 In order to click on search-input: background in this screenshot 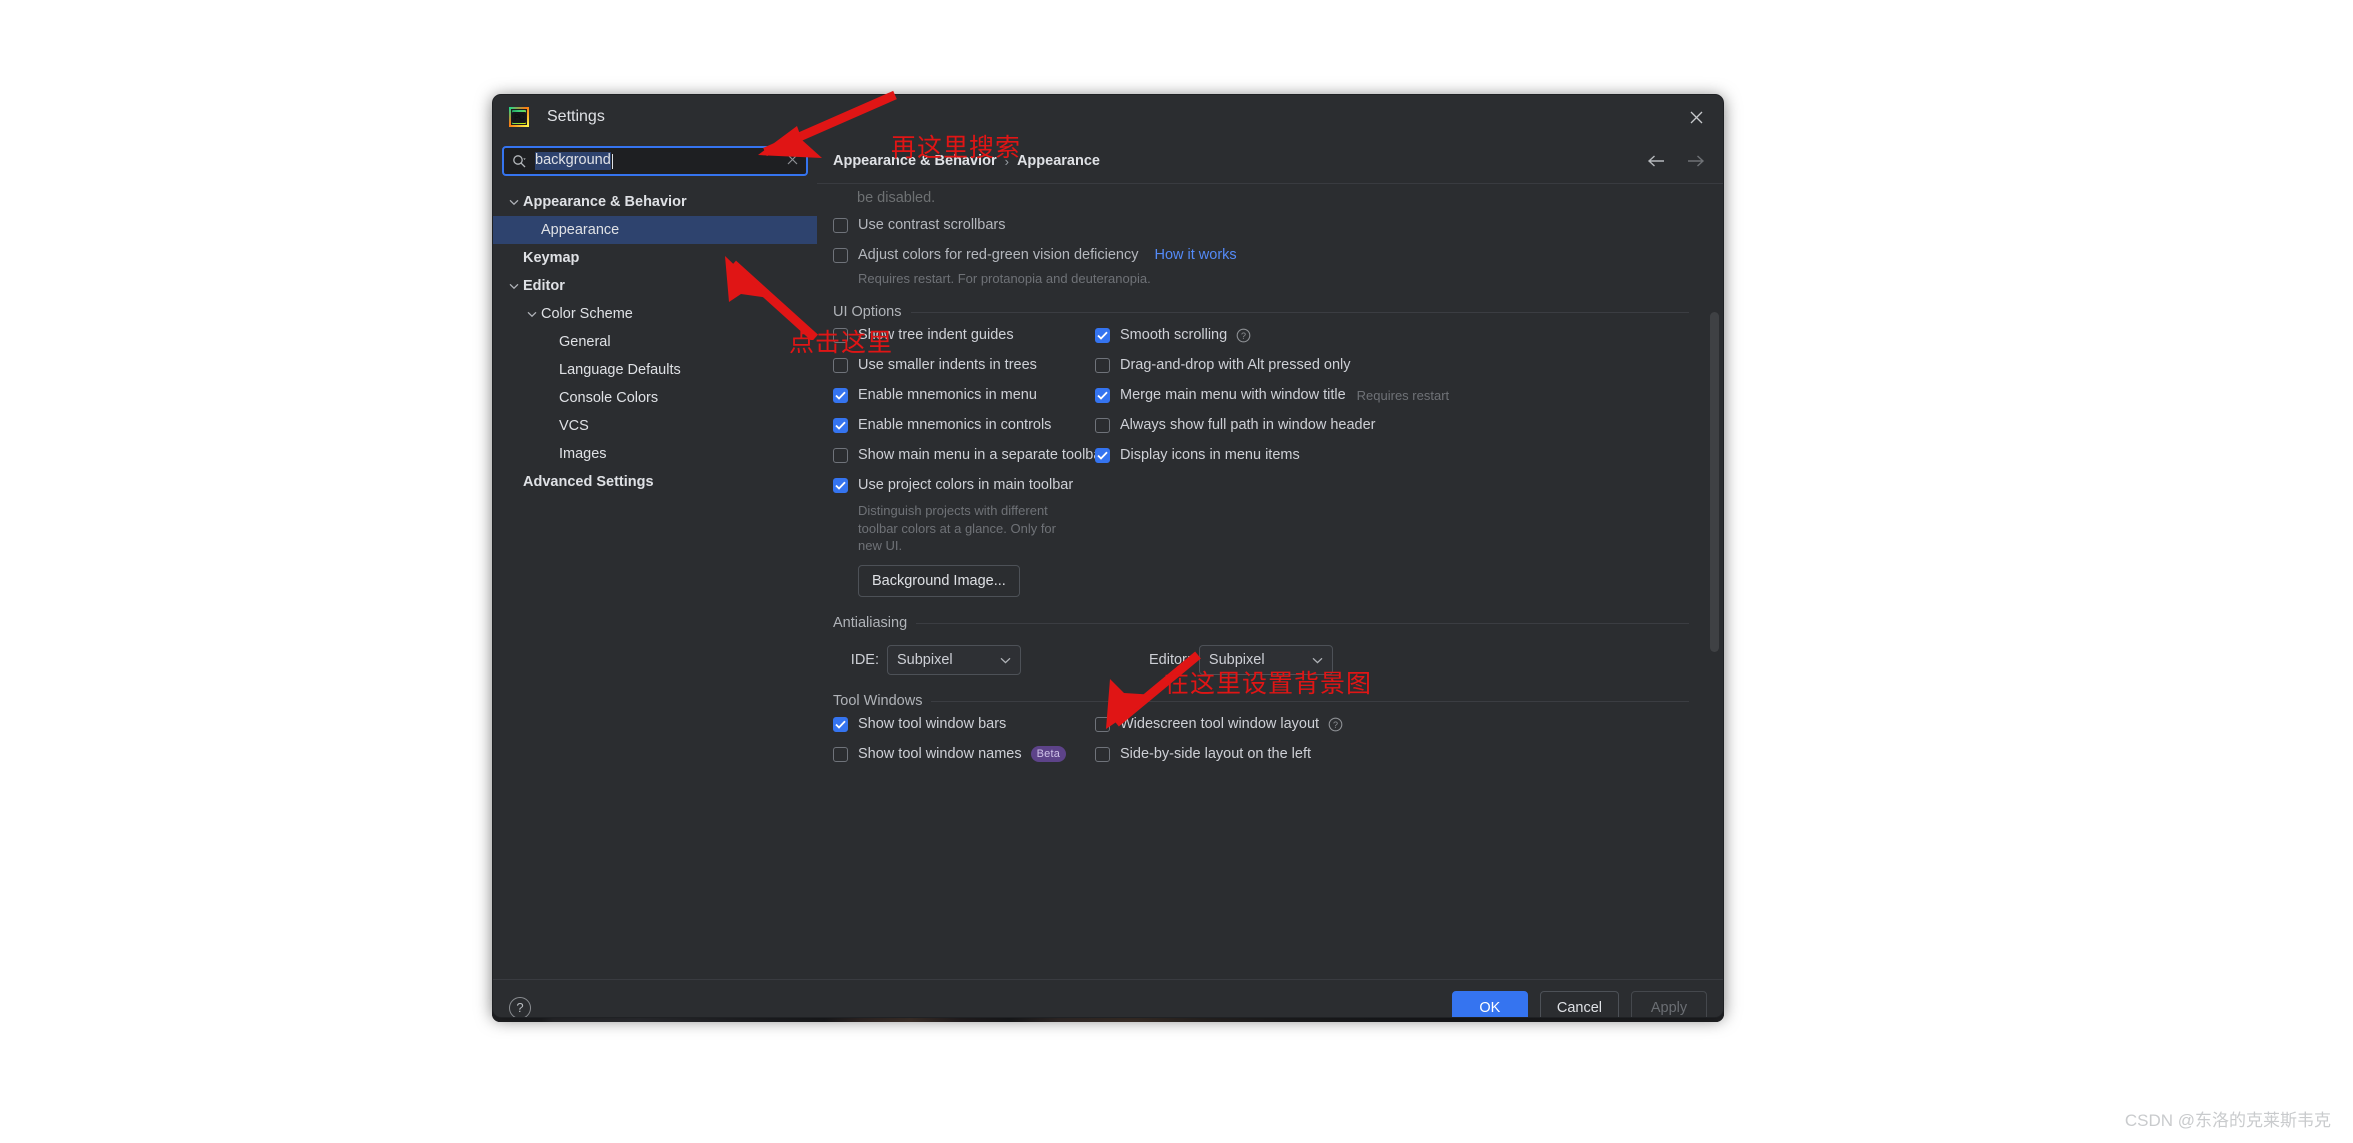, I will do `click(655, 161)`.